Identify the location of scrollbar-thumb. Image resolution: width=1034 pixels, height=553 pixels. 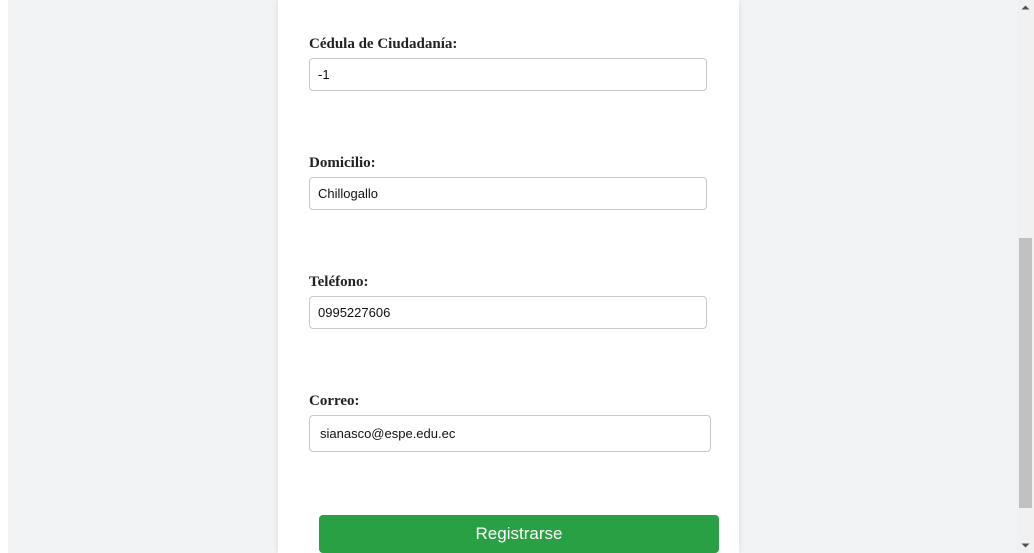
(1025, 373).